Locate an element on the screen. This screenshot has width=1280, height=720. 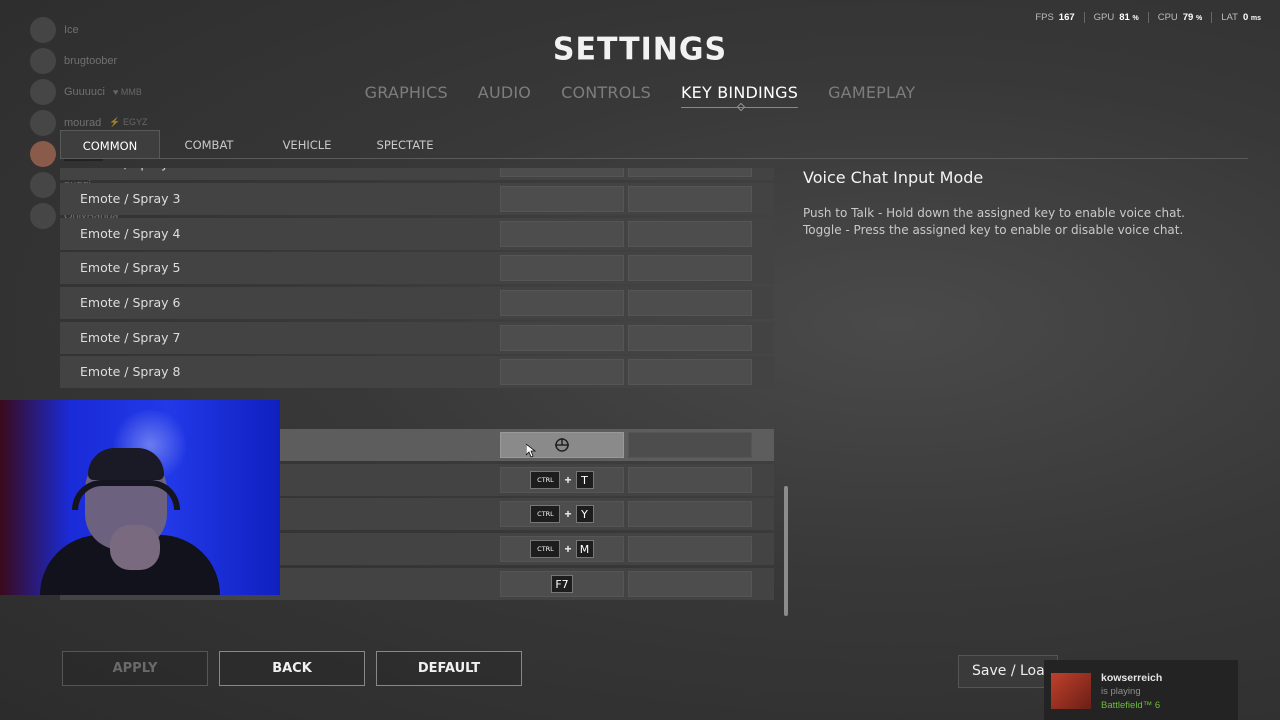
gpu-stat: GPU 81 % is located at coordinates (1115, 17).